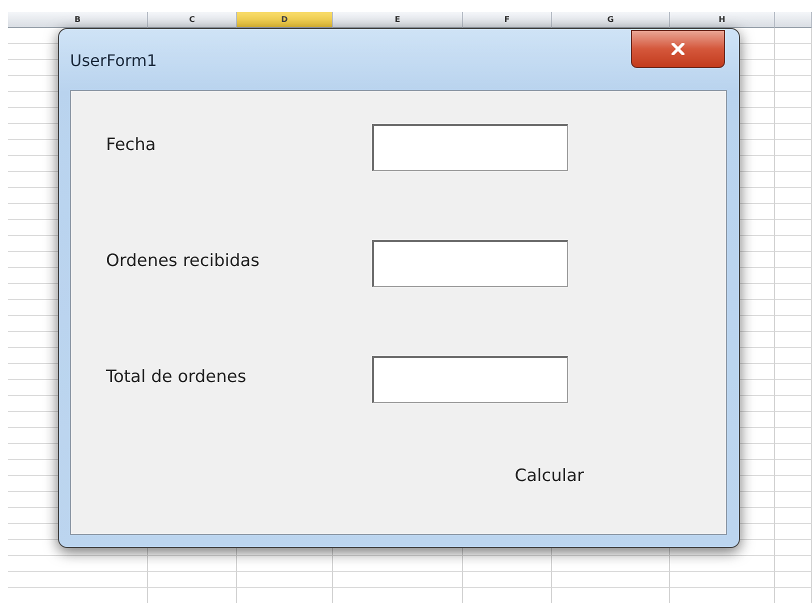 The width and height of the screenshot is (812, 603). I want to click on column-header: E, so click(398, 20).